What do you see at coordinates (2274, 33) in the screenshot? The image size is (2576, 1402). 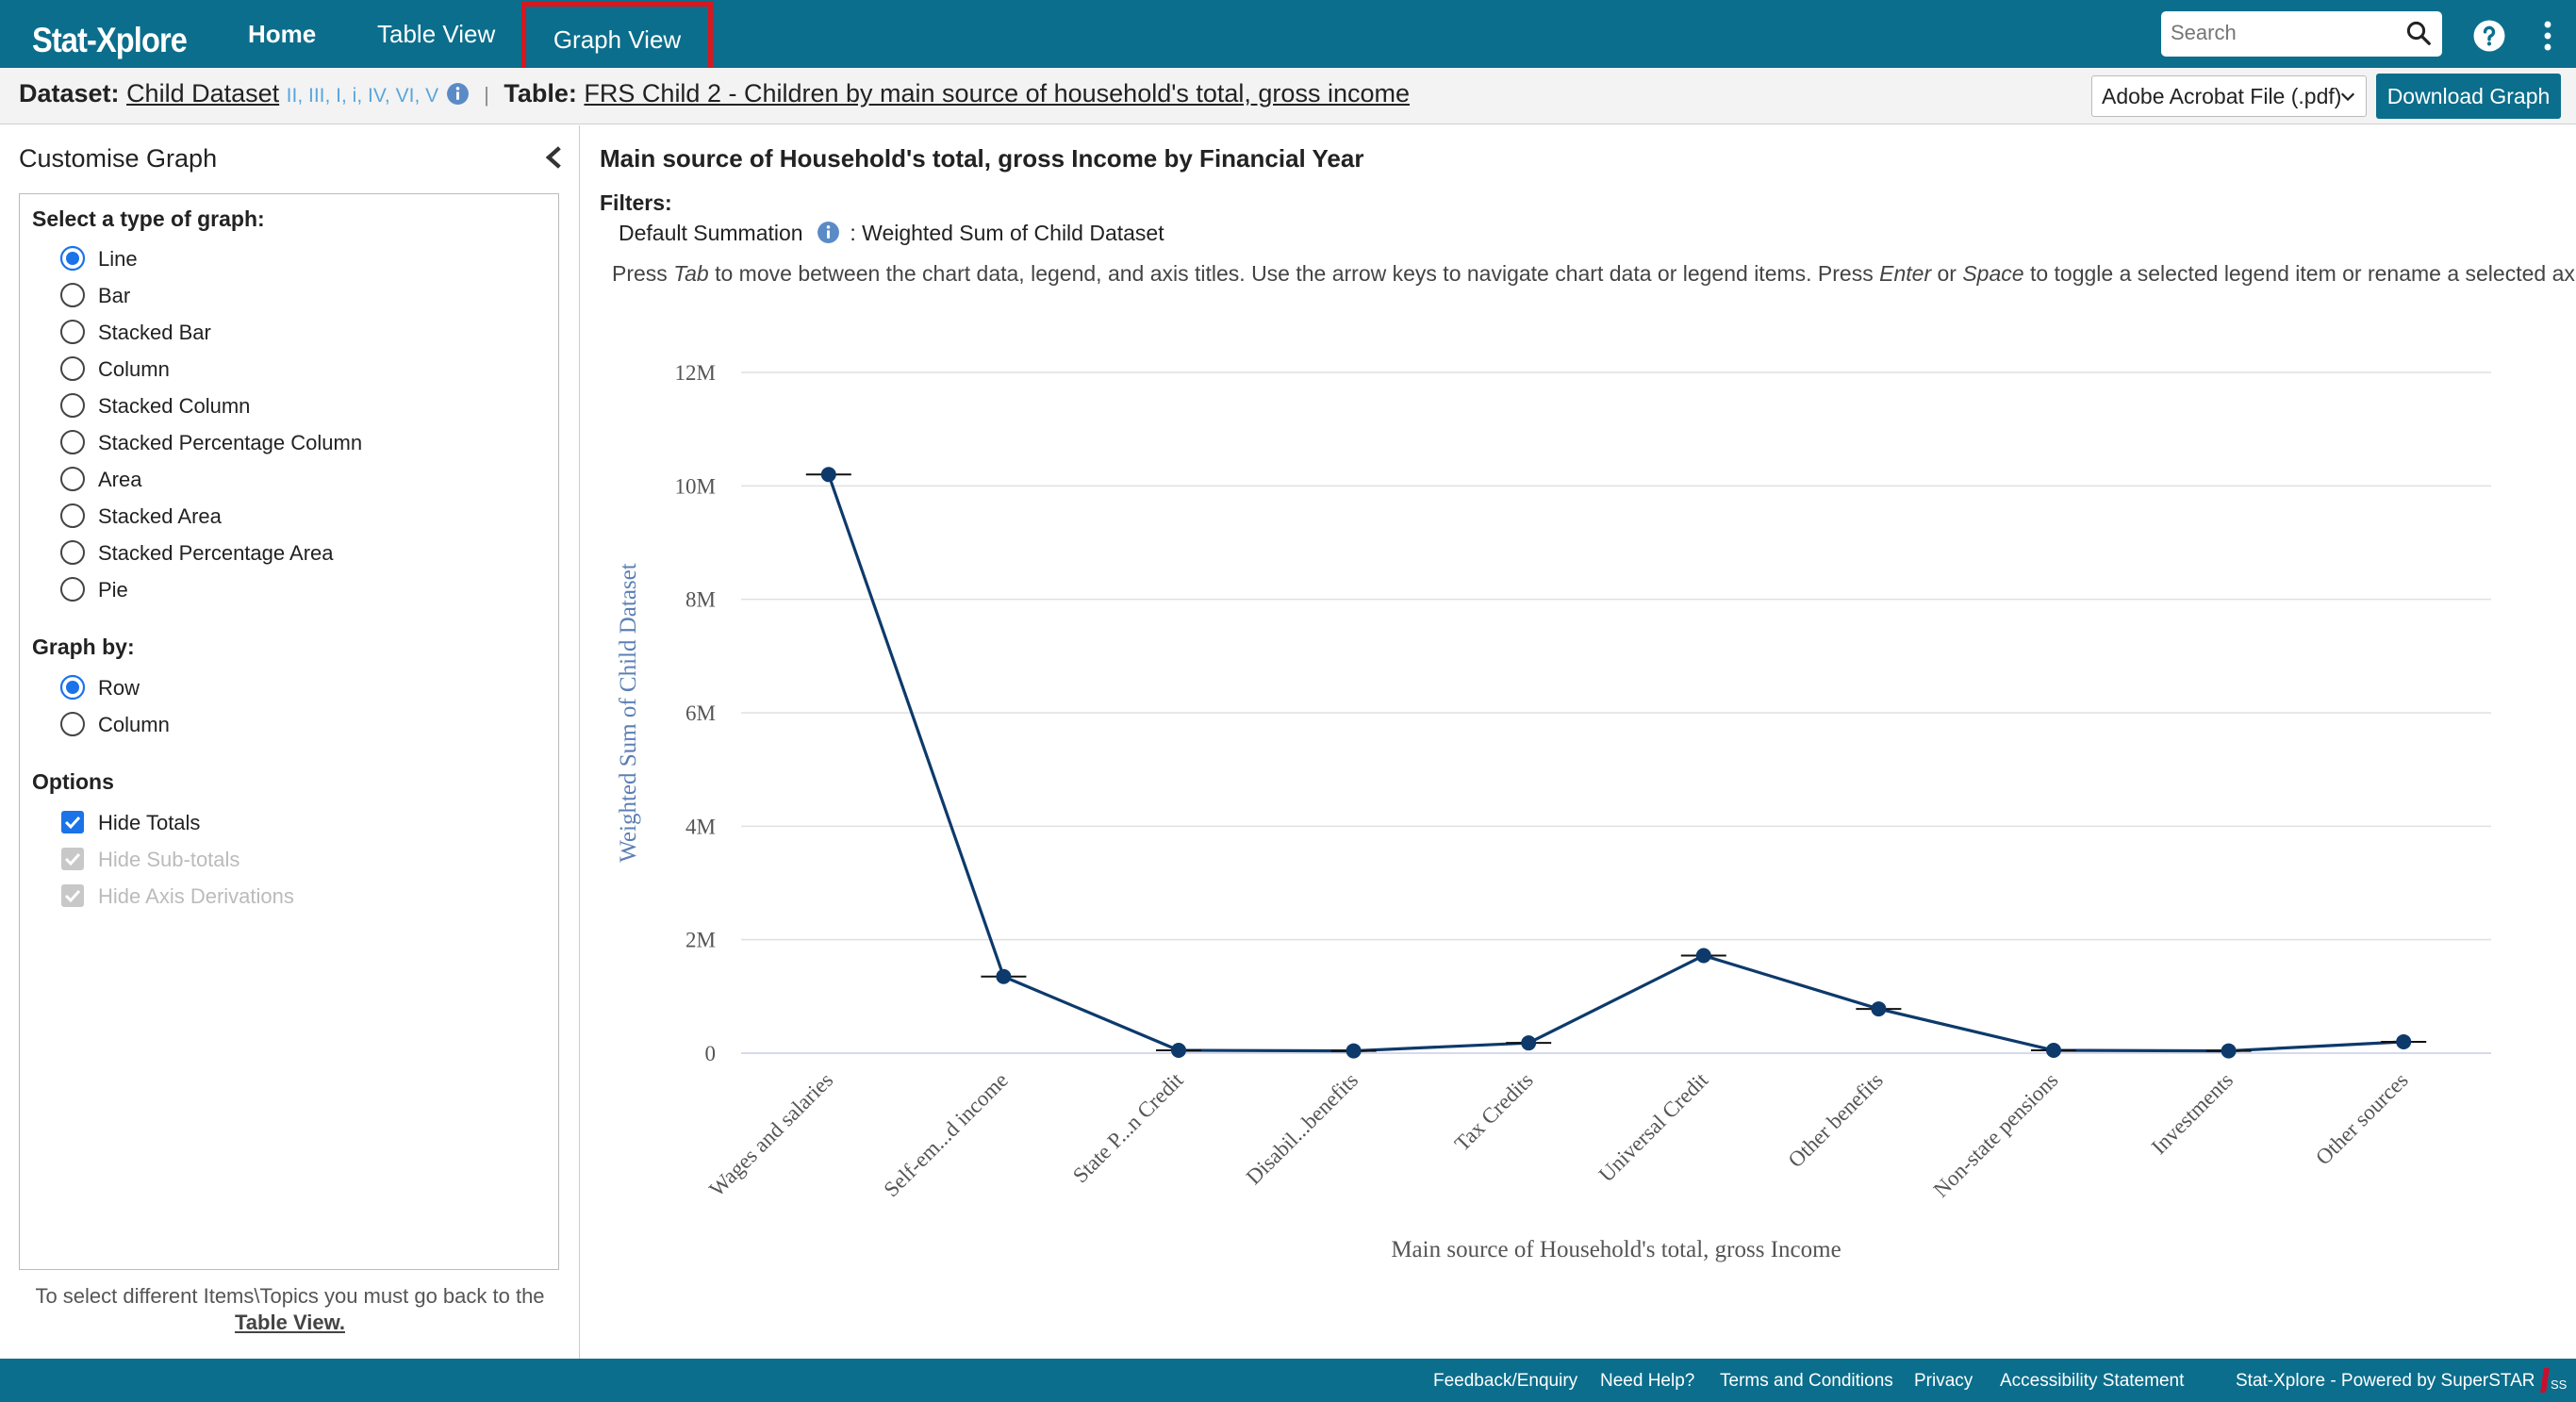 I see `search-input` at bounding box center [2274, 33].